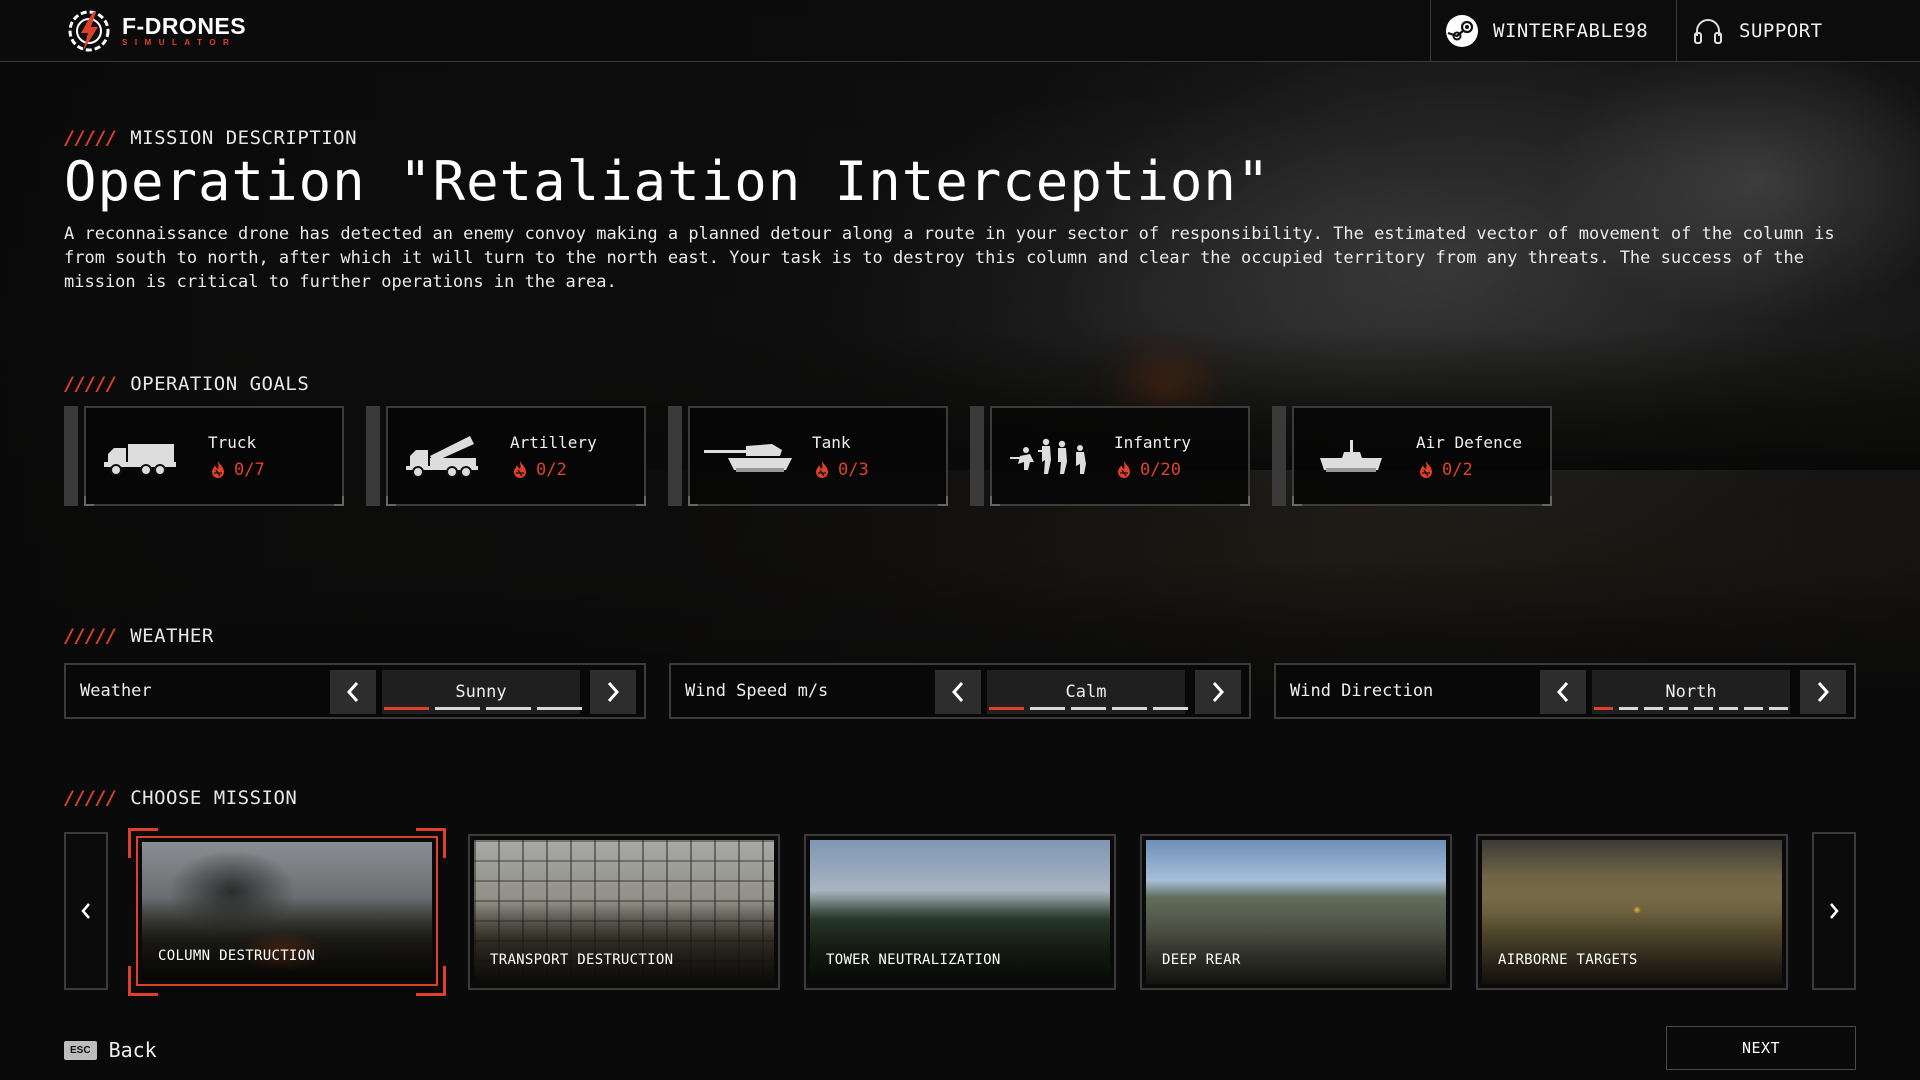 This screenshot has width=1920, height=1080. I want to click on truck-icon, so click(140, 460).